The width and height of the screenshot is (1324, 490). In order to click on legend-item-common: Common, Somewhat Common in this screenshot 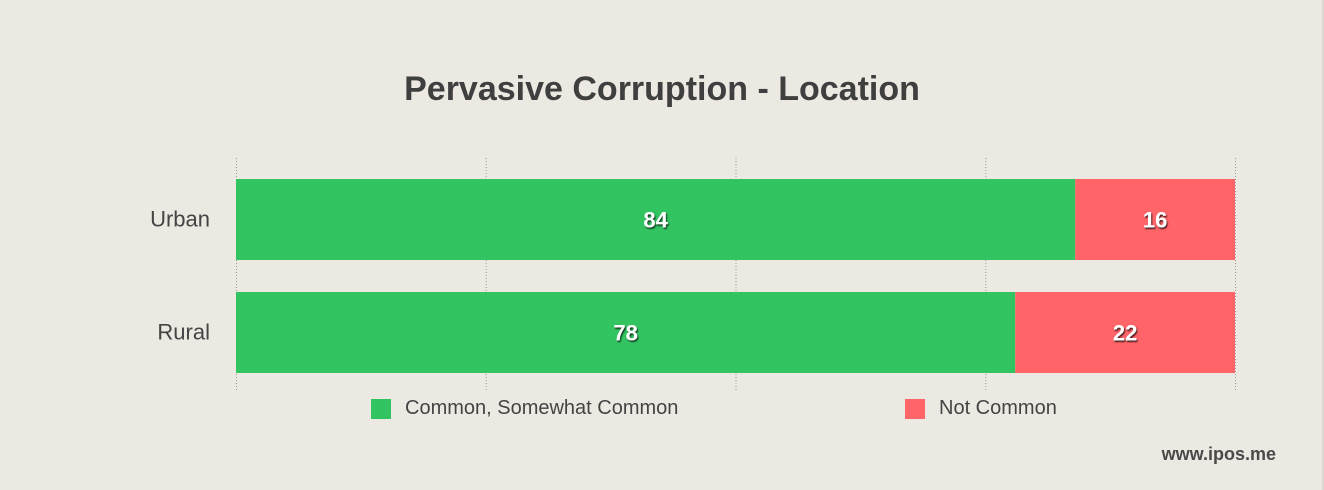, I will do `click(524, 408)`.